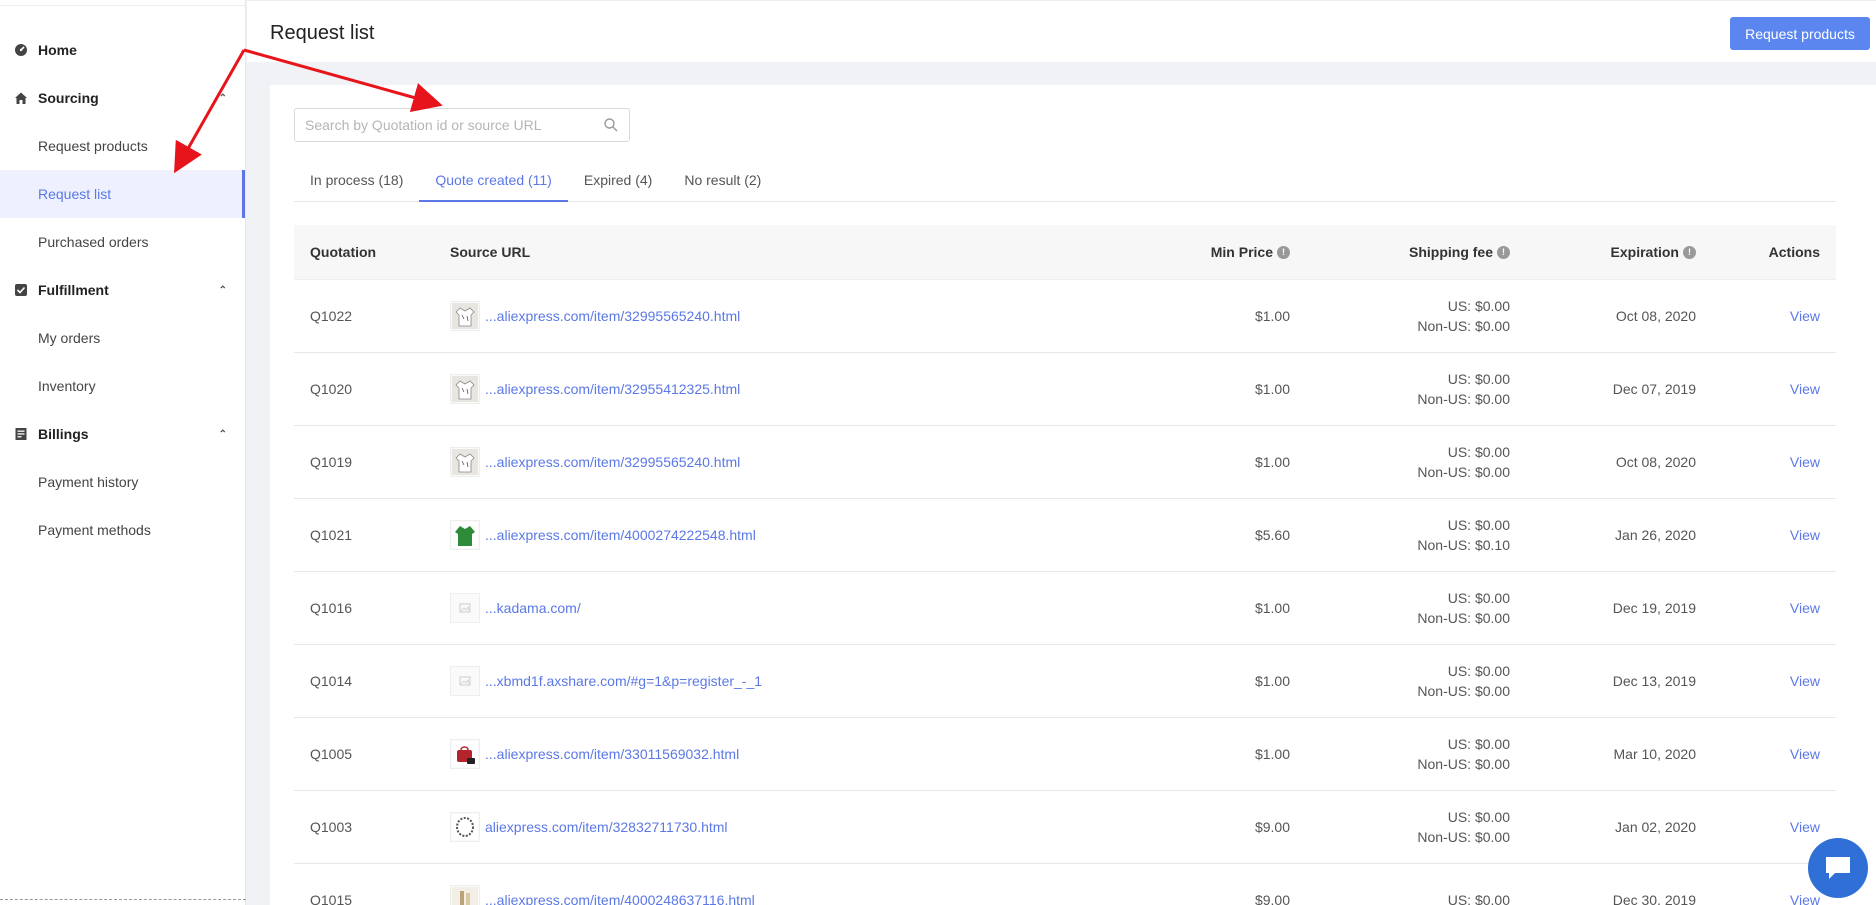  Describe the element at coordinates (21, 434) in the screenshot. I see `bill-icon` at that location.